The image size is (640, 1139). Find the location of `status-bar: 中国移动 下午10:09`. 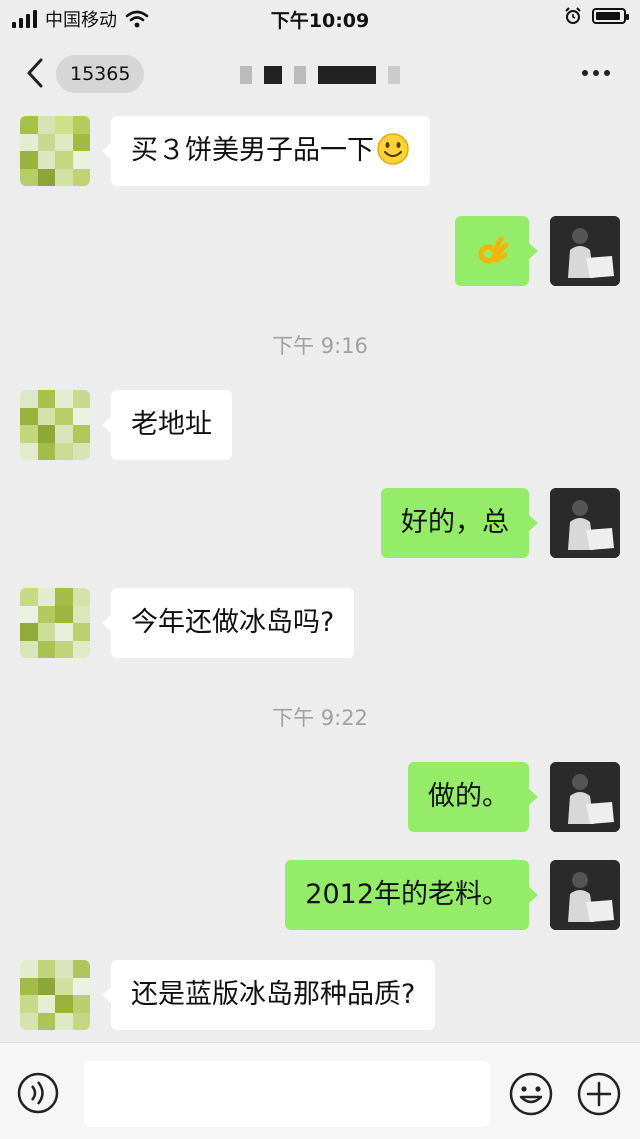

status-bar: 中国移动 下午10:09 is located at coordinates (320, 18).